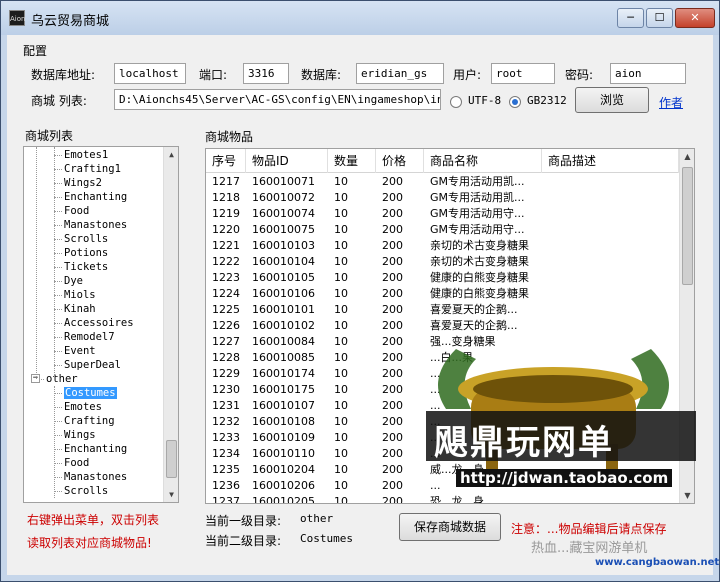  I want to click on scroll-up-arrow-icon: ▲, so click(171, 154).